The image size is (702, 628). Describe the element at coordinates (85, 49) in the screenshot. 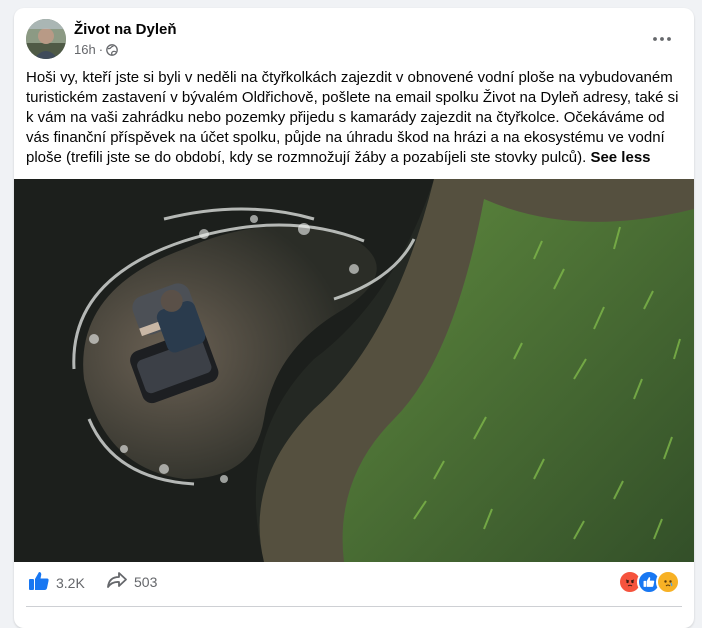

I see `post-timestamp: 16h` at that location.